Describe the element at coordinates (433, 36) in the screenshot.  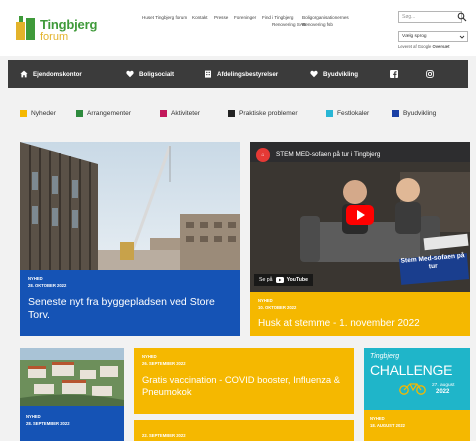
I see `language-select: Vælg sprog` at that location.